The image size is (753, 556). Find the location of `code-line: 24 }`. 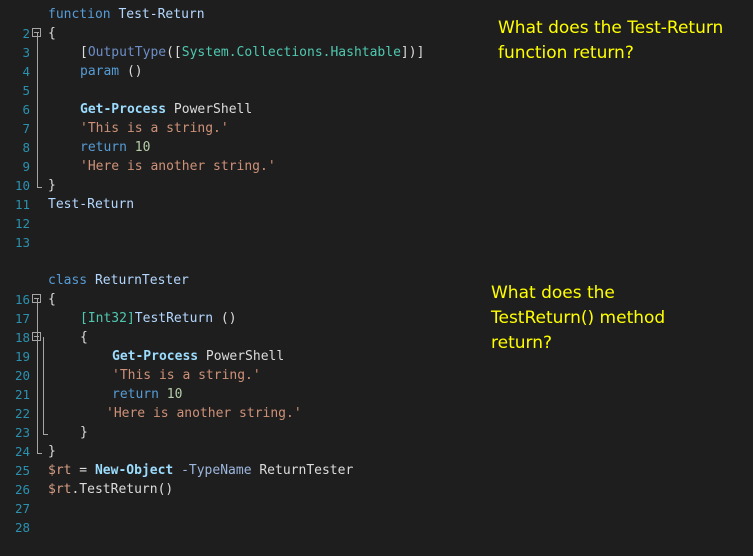

code-line: 24 } is located at coordinates (376, 441).